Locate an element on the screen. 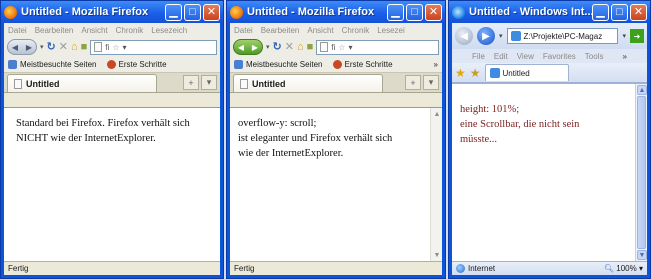  bookmarks-overflow-button: » is located at coordinates (436, 64).